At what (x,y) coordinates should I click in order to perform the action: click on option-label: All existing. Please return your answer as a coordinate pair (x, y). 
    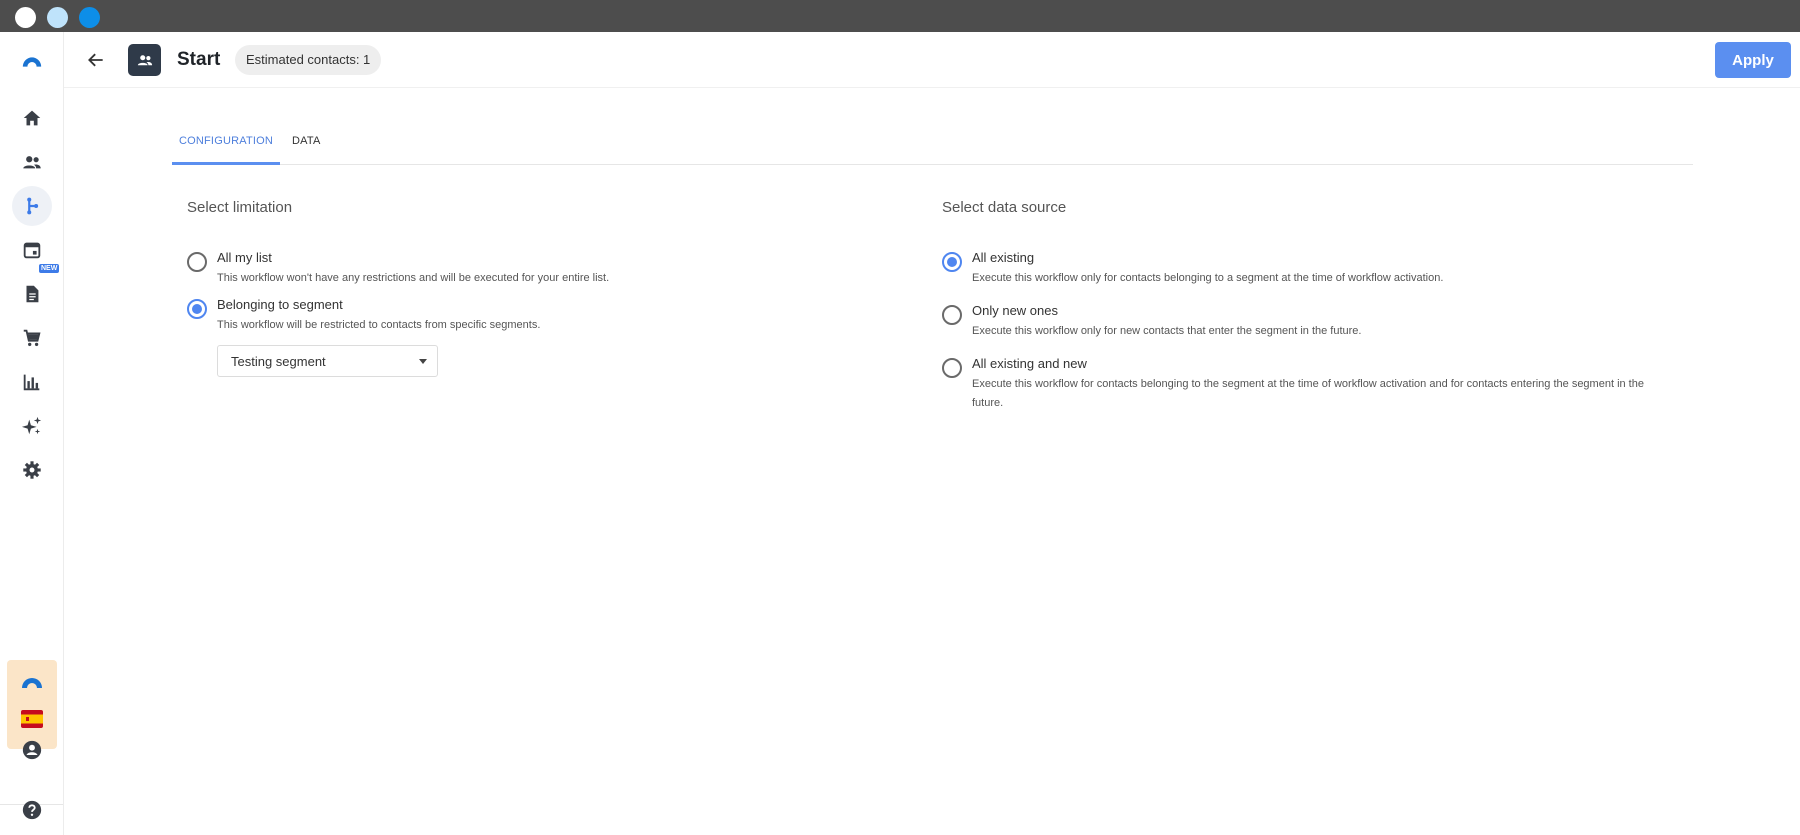
    Looking at the image, I should click on (1003, 257).